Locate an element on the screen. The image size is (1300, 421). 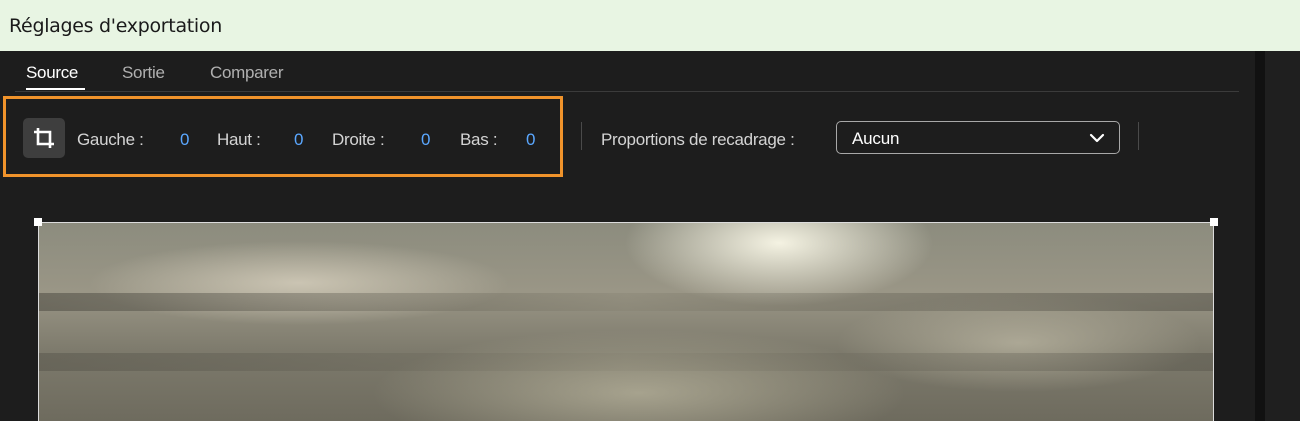
right-side-panel is located at coordinates (1282, 236).